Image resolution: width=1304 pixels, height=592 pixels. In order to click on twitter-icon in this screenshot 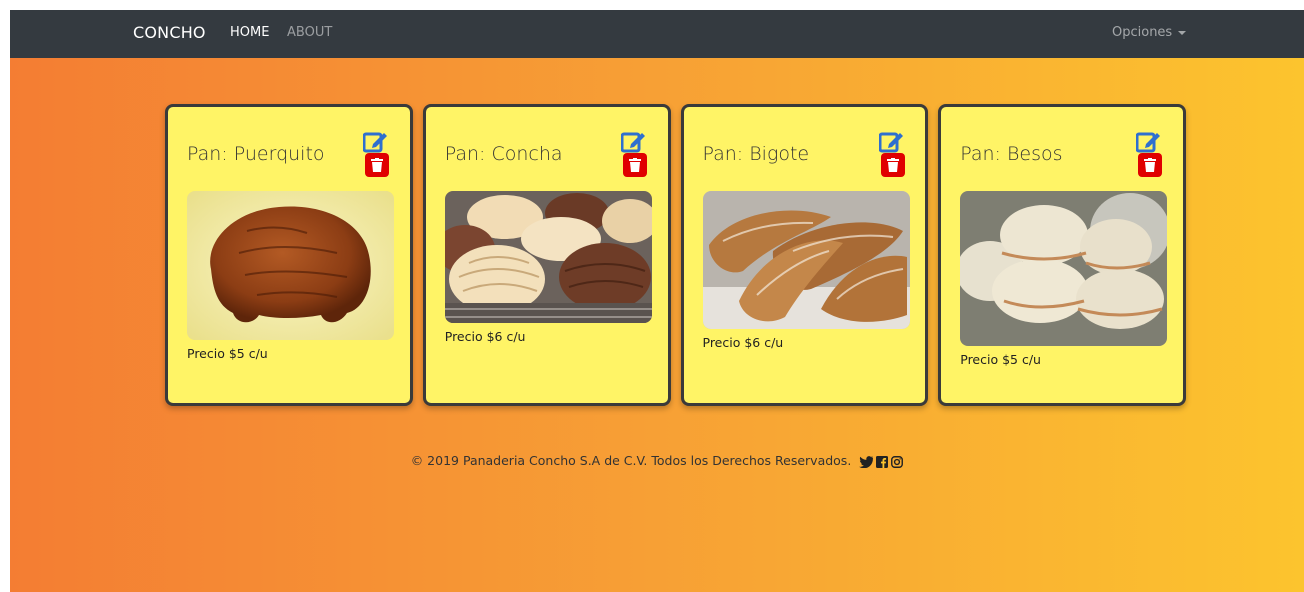, I will do `click(866, 461)`.